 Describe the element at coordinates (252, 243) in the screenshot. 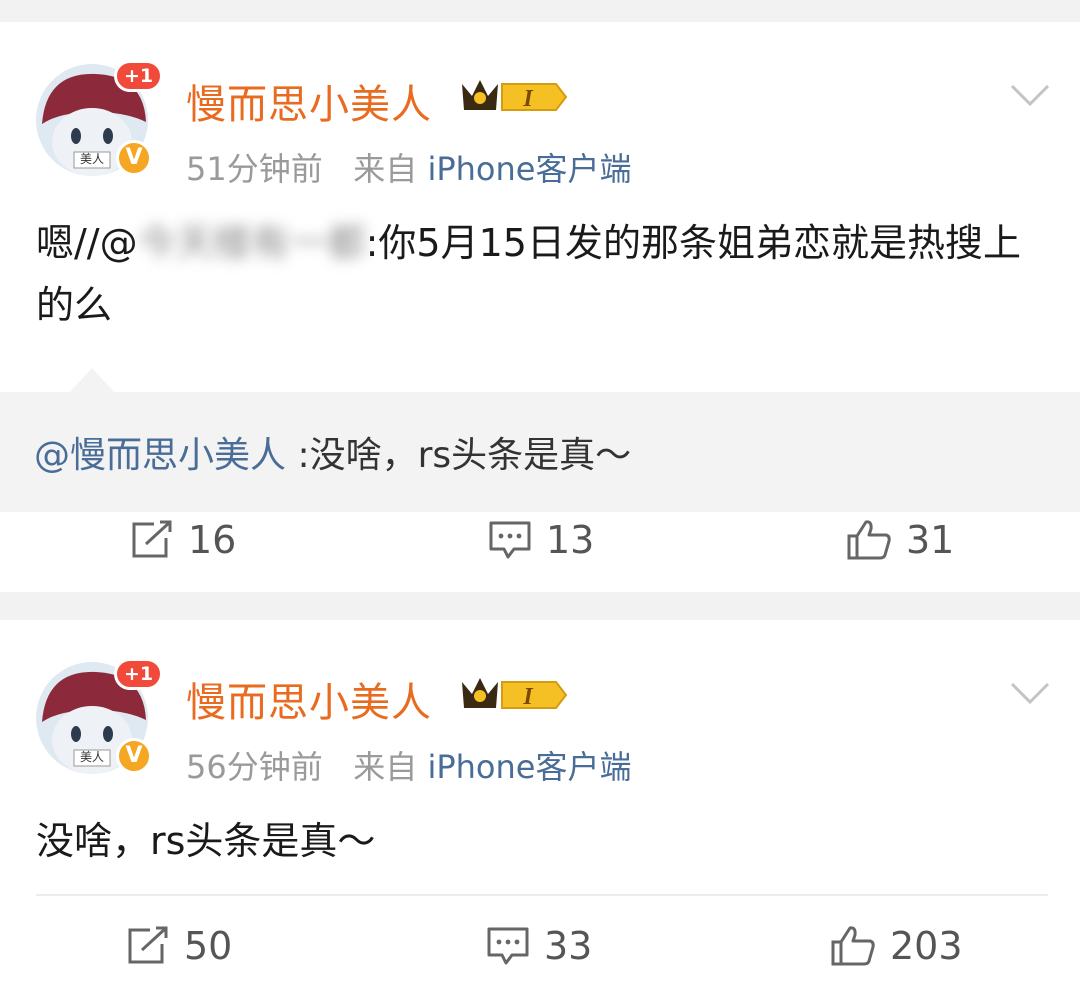

I see `blurred-username: 今天楼有一都` at that location.